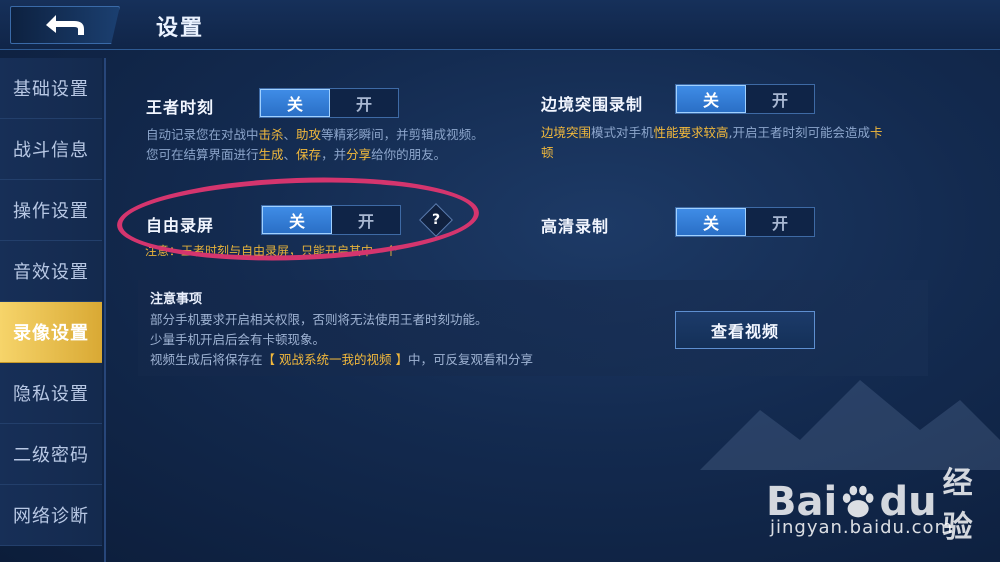 The width and height of the screenshot is (1000, 562). I want to click on hd-recording-toggle: 关 开, so click(745, 222).